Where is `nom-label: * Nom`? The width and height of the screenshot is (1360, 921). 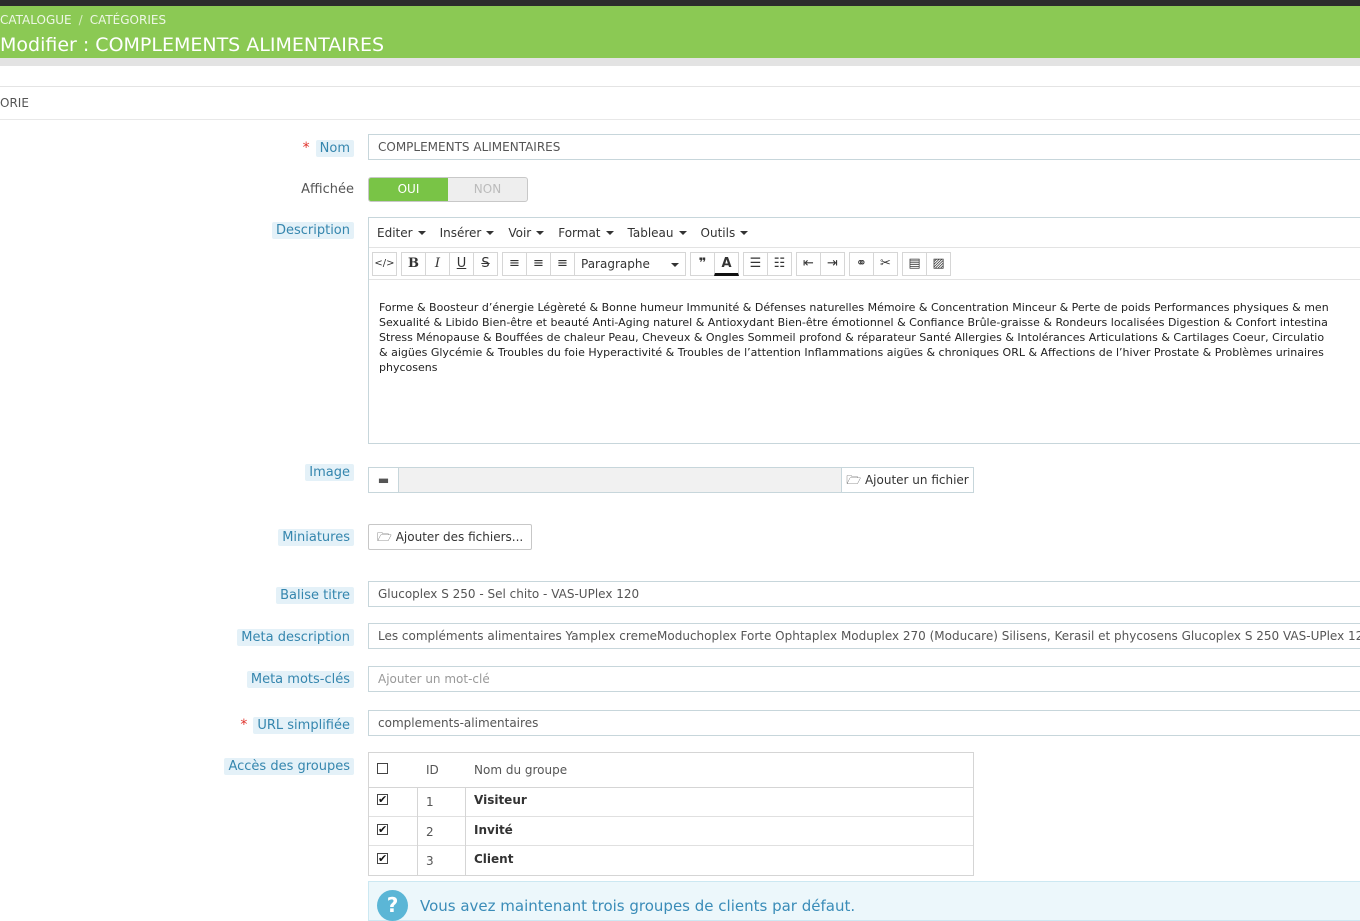
nom-label: * Nom is located at coordinates (328, 148).